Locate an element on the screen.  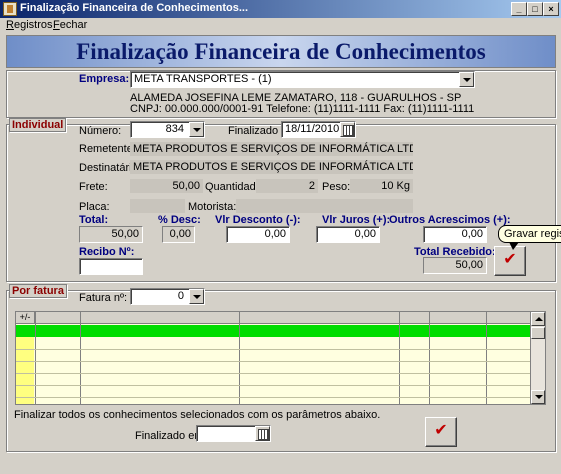
peso-label: Peso: is located at coordinates (336, 187).